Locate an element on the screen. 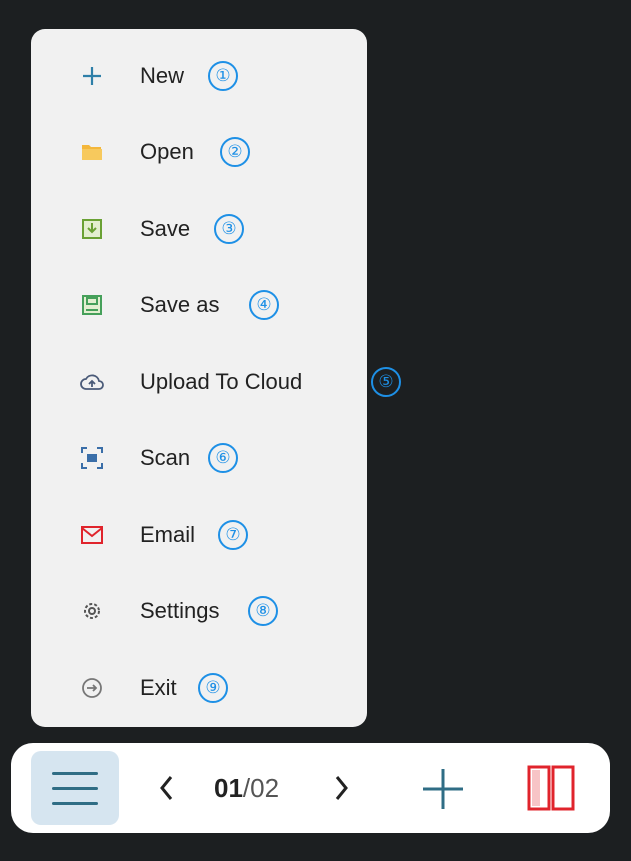 Image resolution: width=631 pixels, height=861 pixels. split-view-icon is located at coordinates (551, 788).